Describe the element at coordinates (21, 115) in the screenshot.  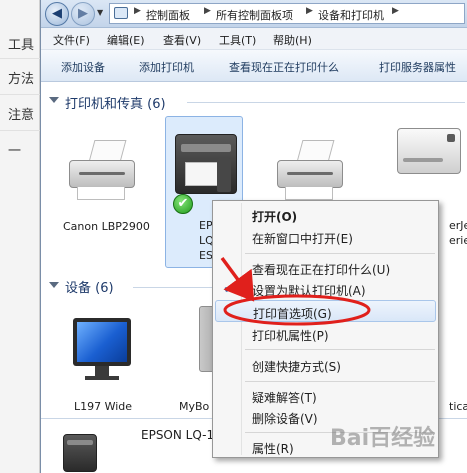
I see `background-text: 注意` at that location.